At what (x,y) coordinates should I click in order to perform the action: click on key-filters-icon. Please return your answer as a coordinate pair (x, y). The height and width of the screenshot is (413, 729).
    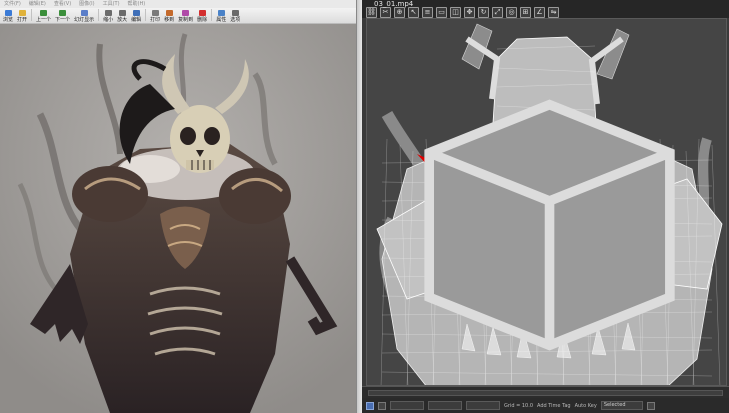
    Looking at the image, I should click on (650, 405).